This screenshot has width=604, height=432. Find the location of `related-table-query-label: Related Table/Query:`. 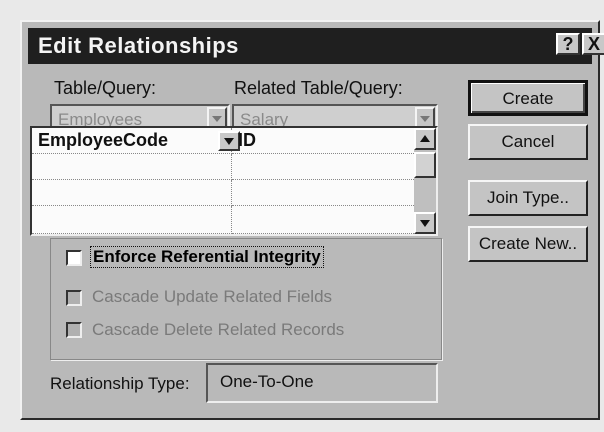

related-table-query-label: Related Table/Query: is located at coordinates (318, 88).